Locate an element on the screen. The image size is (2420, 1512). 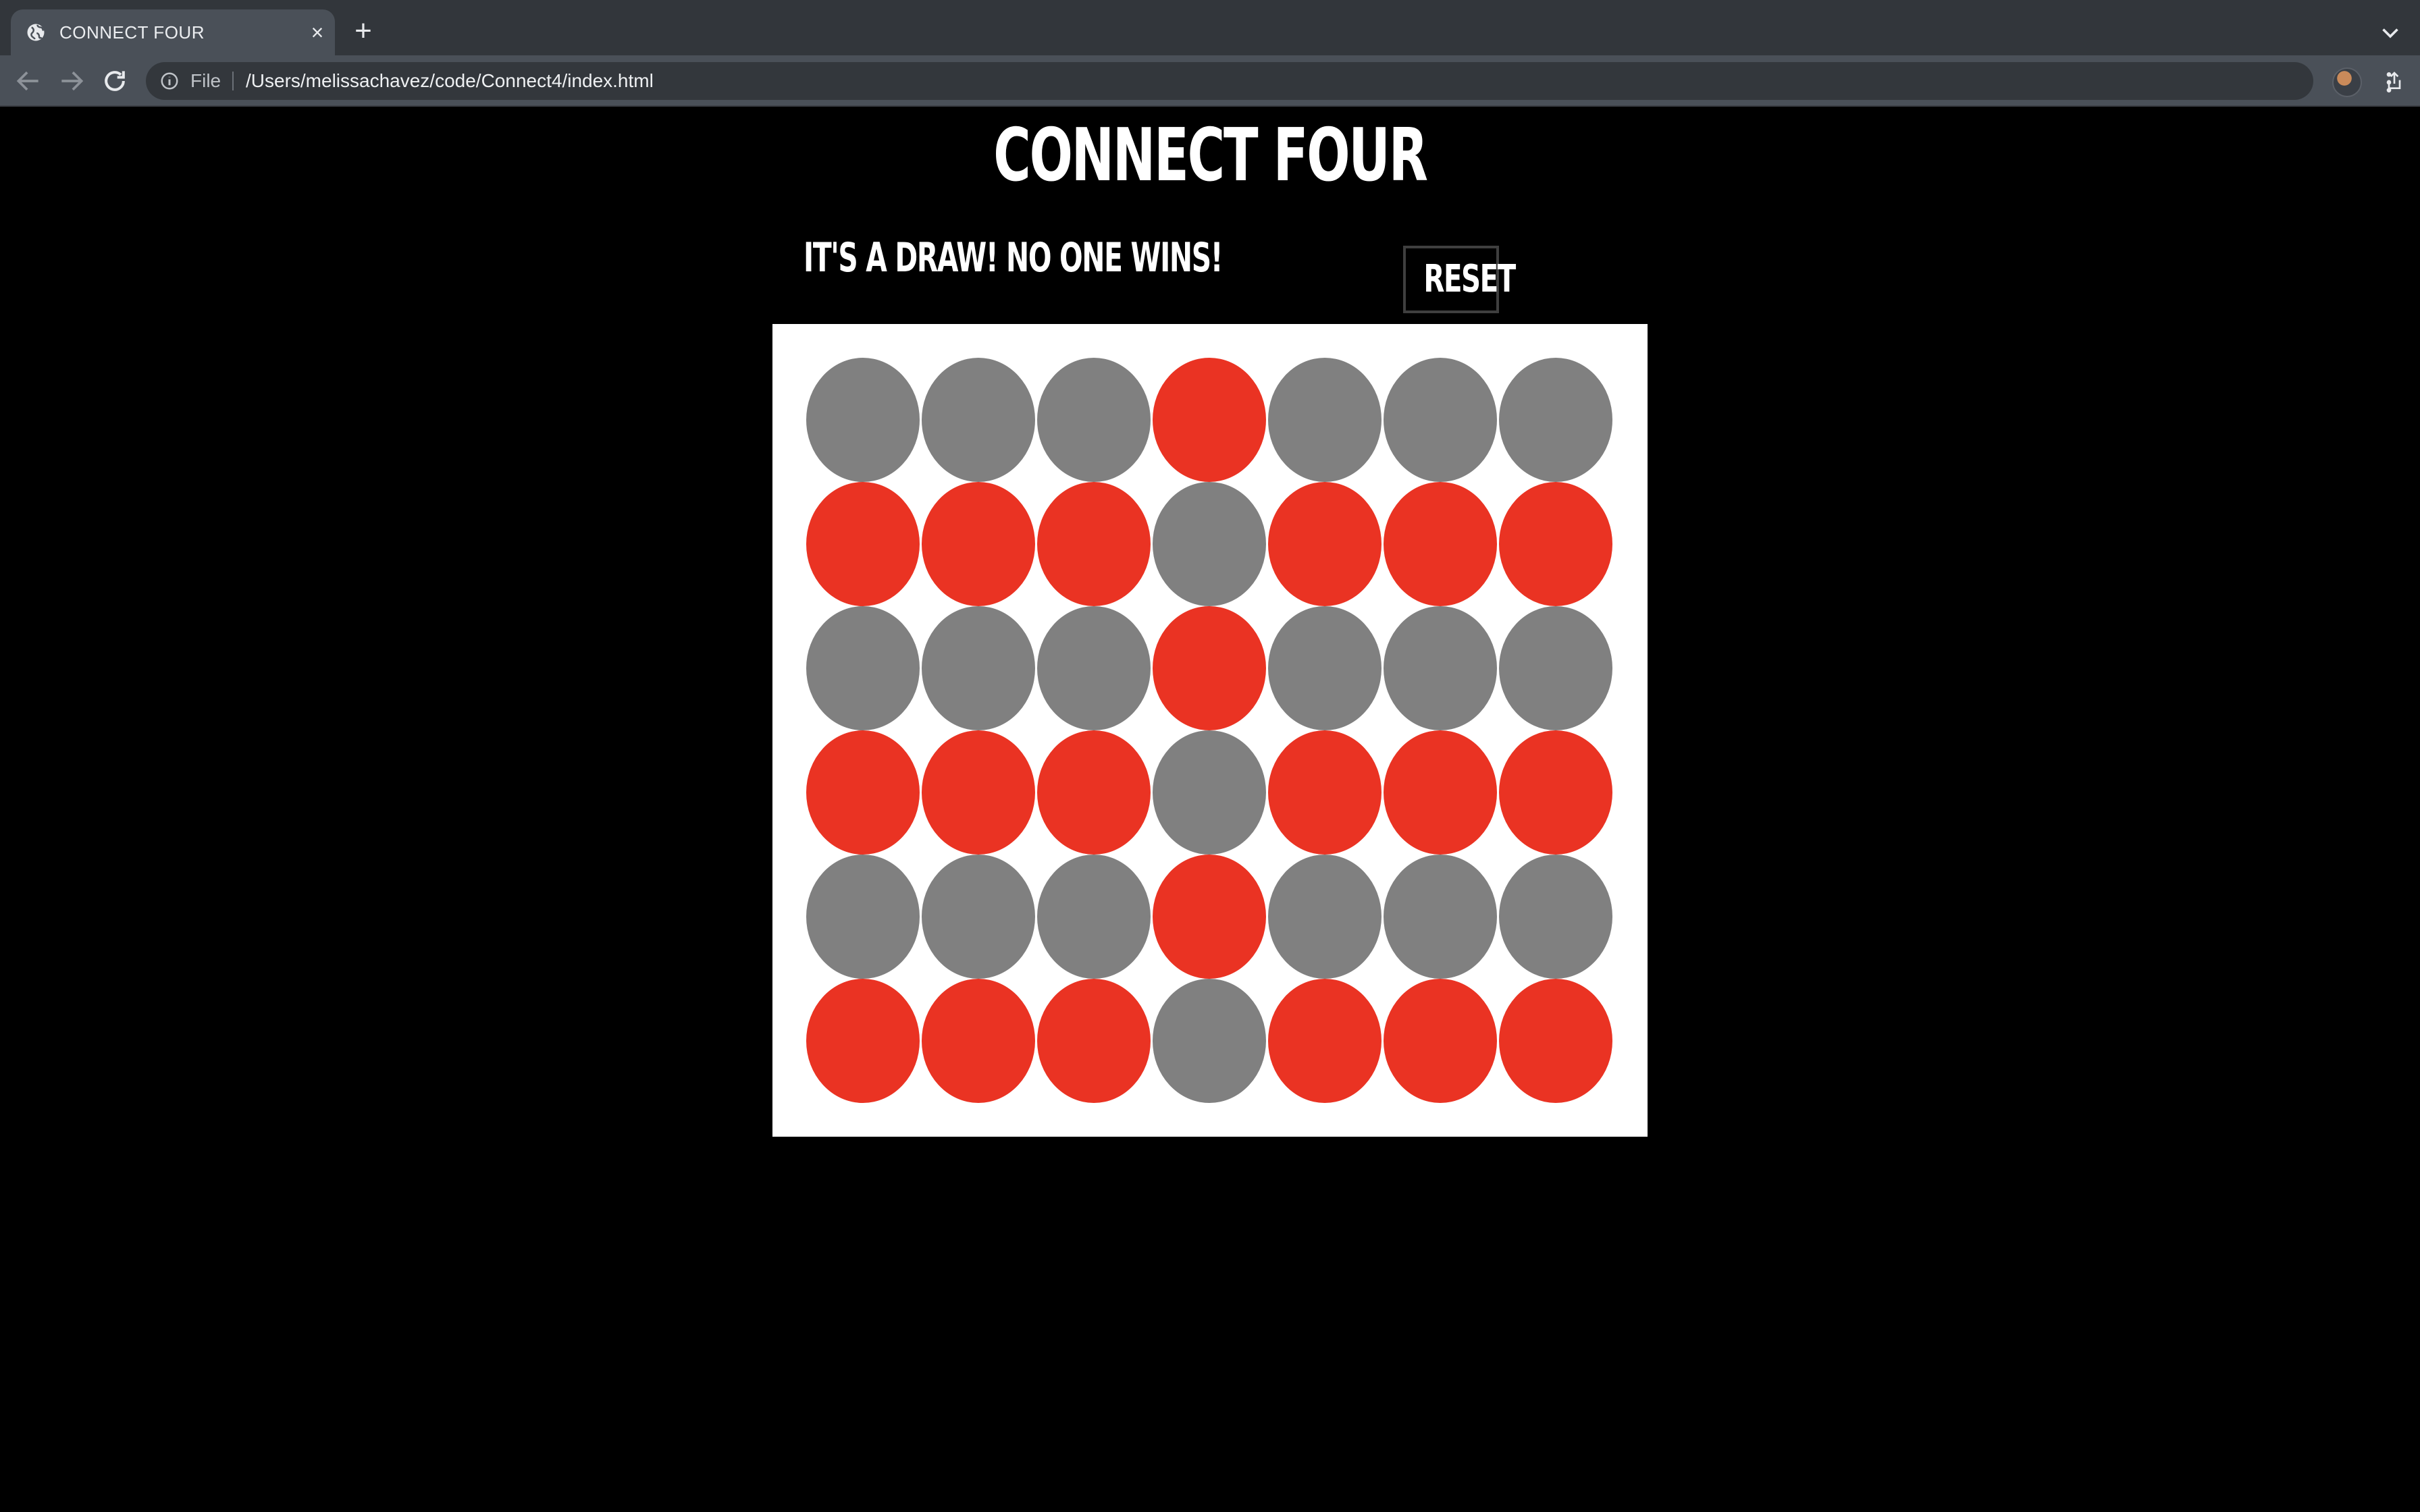
browser-tab: CONNECT FOUR × is located at coordinates (173, 32).